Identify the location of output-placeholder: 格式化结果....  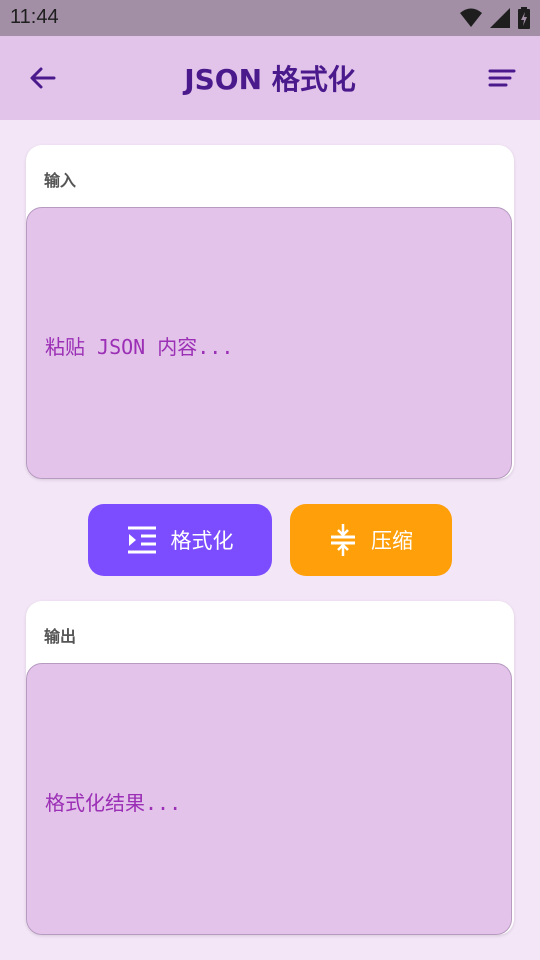
(113, 803).